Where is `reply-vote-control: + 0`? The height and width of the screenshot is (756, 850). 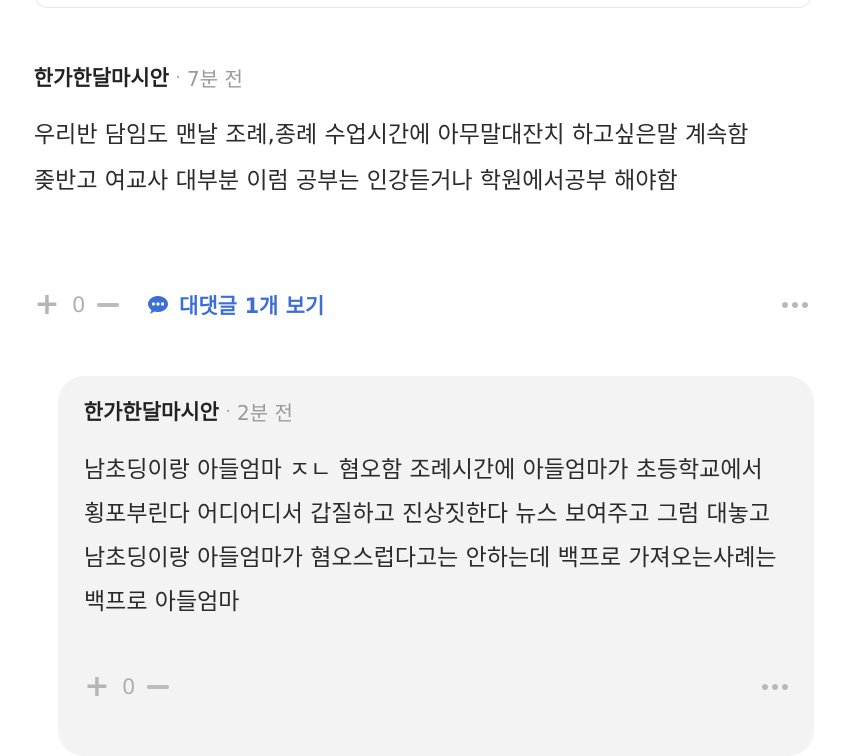
reply-vote-control: + 0 is located at coordinates (127, 687).